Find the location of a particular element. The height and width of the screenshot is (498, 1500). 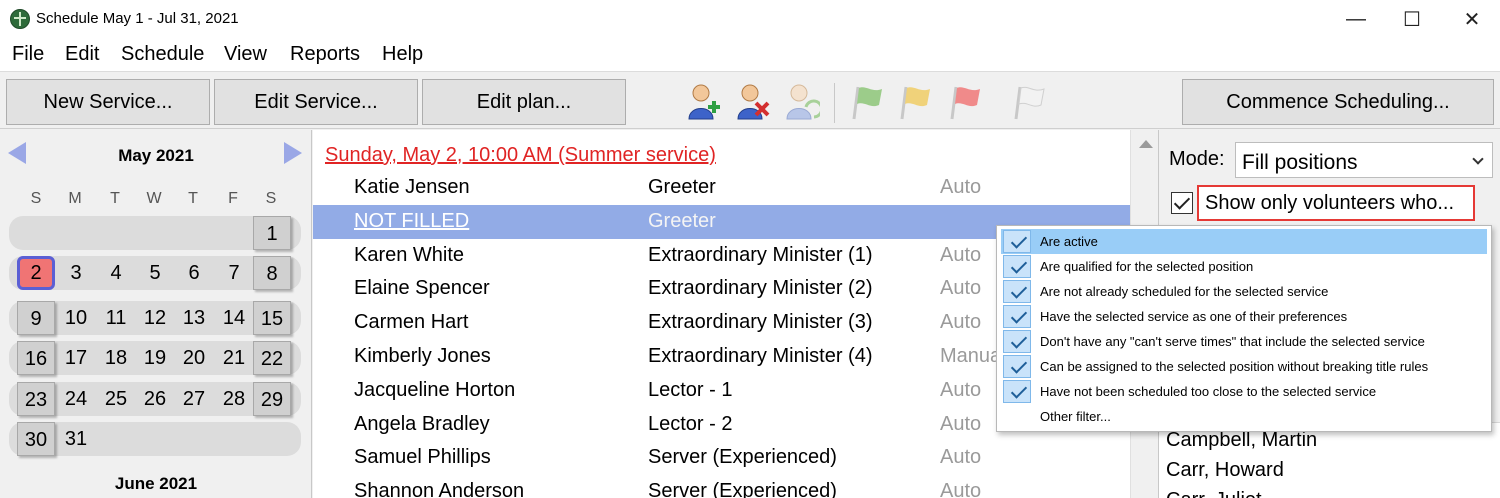

volunteer-name: Elaine Spencer is located at coordinates (422, 288).